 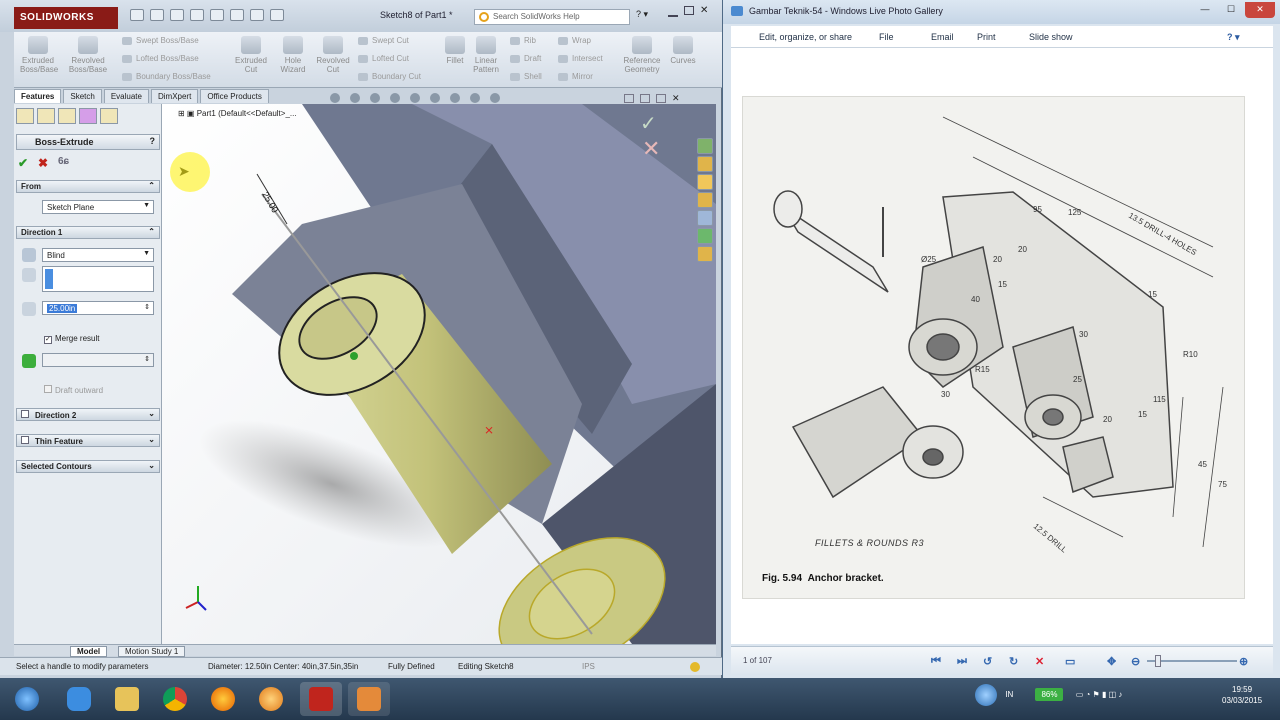 What do you see at coordinates (645, 98) in the screenshot?
I see `restore-icon` at bounding box center [645, 98].